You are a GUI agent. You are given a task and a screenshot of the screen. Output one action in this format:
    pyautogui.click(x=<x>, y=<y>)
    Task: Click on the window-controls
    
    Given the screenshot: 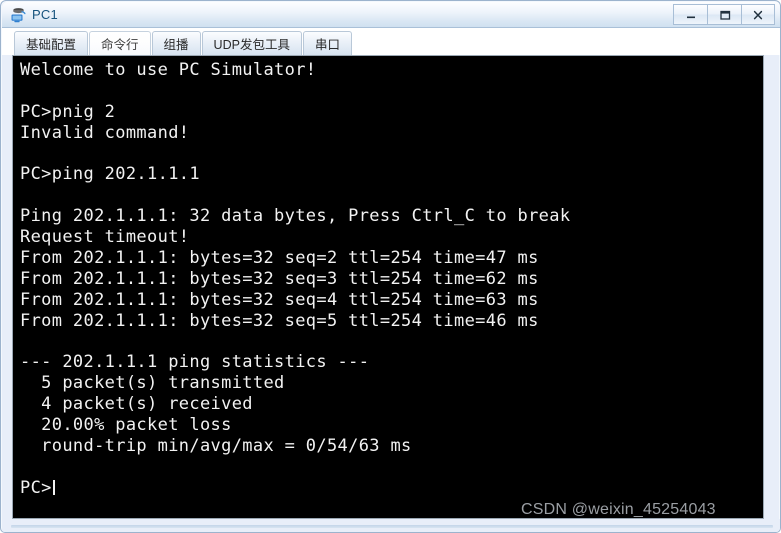 What is the action you would take?
    pyautogui.click(x=724, y=14)
    